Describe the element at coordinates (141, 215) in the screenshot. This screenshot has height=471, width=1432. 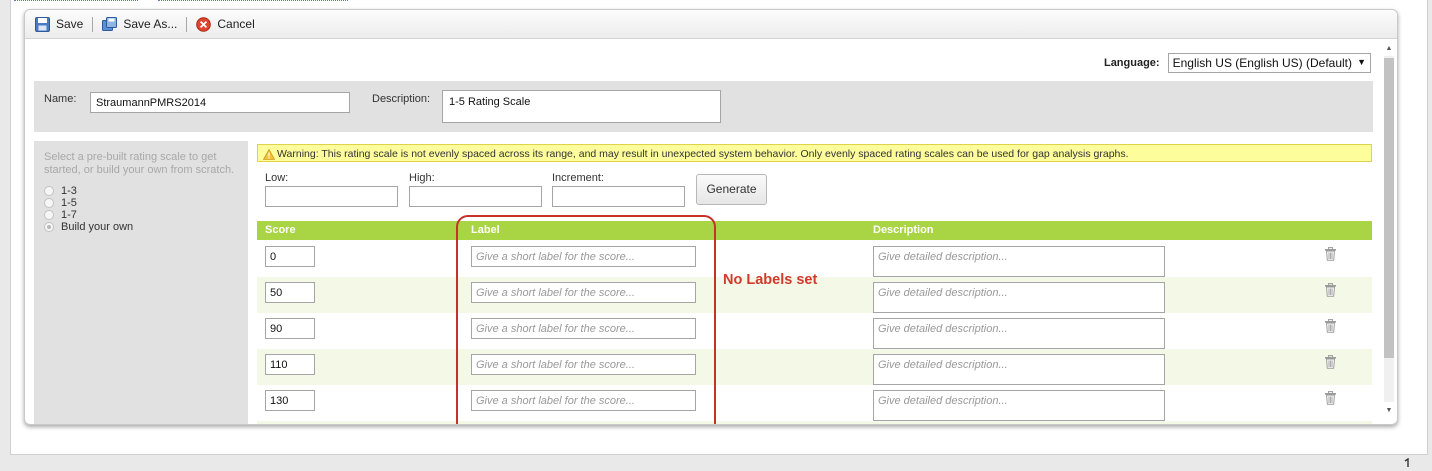
I see `radio-option-1-7: 1-7` at that location.